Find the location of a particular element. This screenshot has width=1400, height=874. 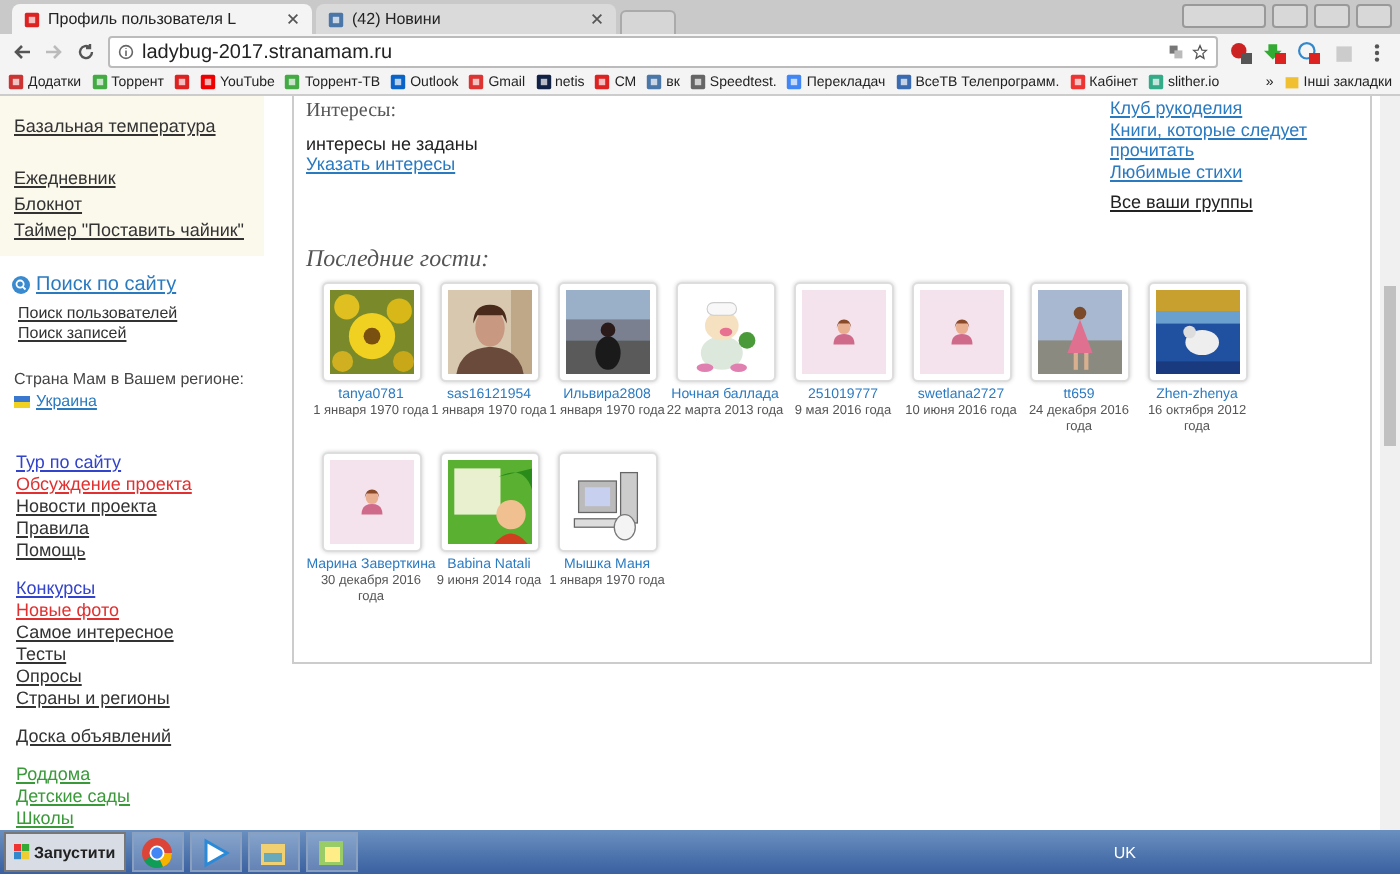

nav-link: Правила is located at coordinates (53, 529).